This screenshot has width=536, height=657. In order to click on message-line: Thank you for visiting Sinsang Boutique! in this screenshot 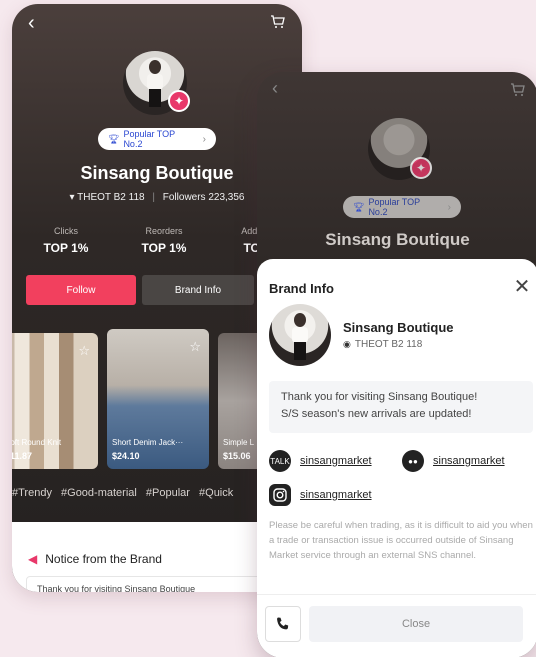, I will do `click(379, 397)`.